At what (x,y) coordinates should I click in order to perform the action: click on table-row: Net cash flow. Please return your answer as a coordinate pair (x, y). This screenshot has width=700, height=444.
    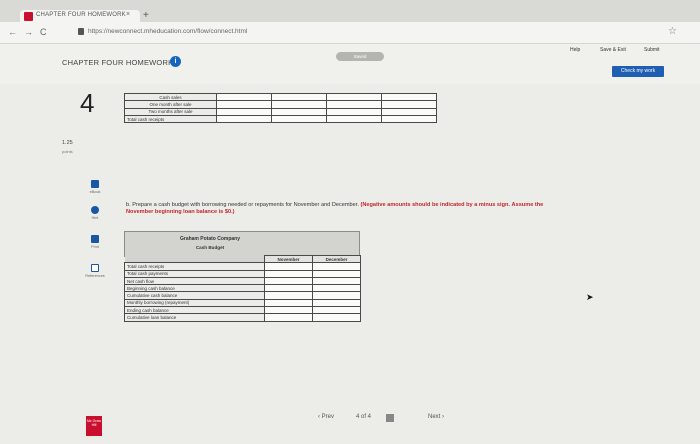
    Looking at the image, I should click on (242, 281).